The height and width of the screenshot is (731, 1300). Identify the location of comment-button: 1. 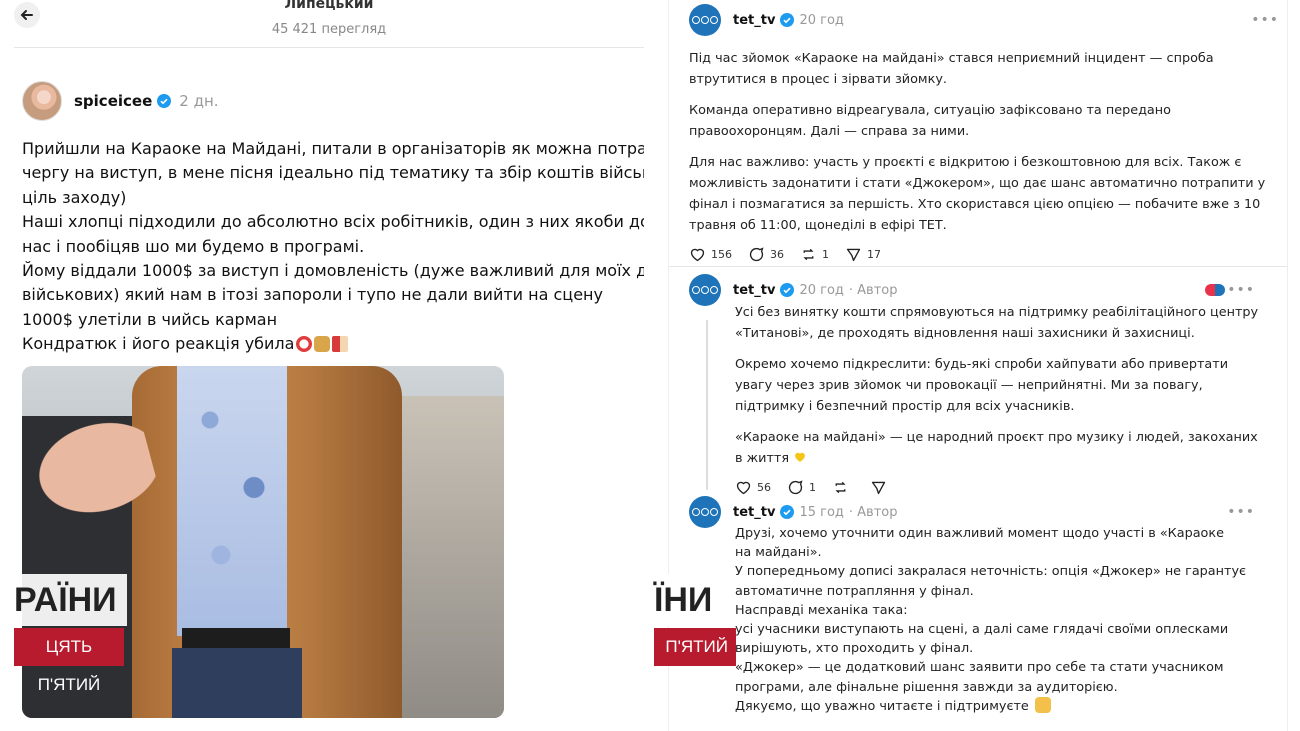
(801, 487).